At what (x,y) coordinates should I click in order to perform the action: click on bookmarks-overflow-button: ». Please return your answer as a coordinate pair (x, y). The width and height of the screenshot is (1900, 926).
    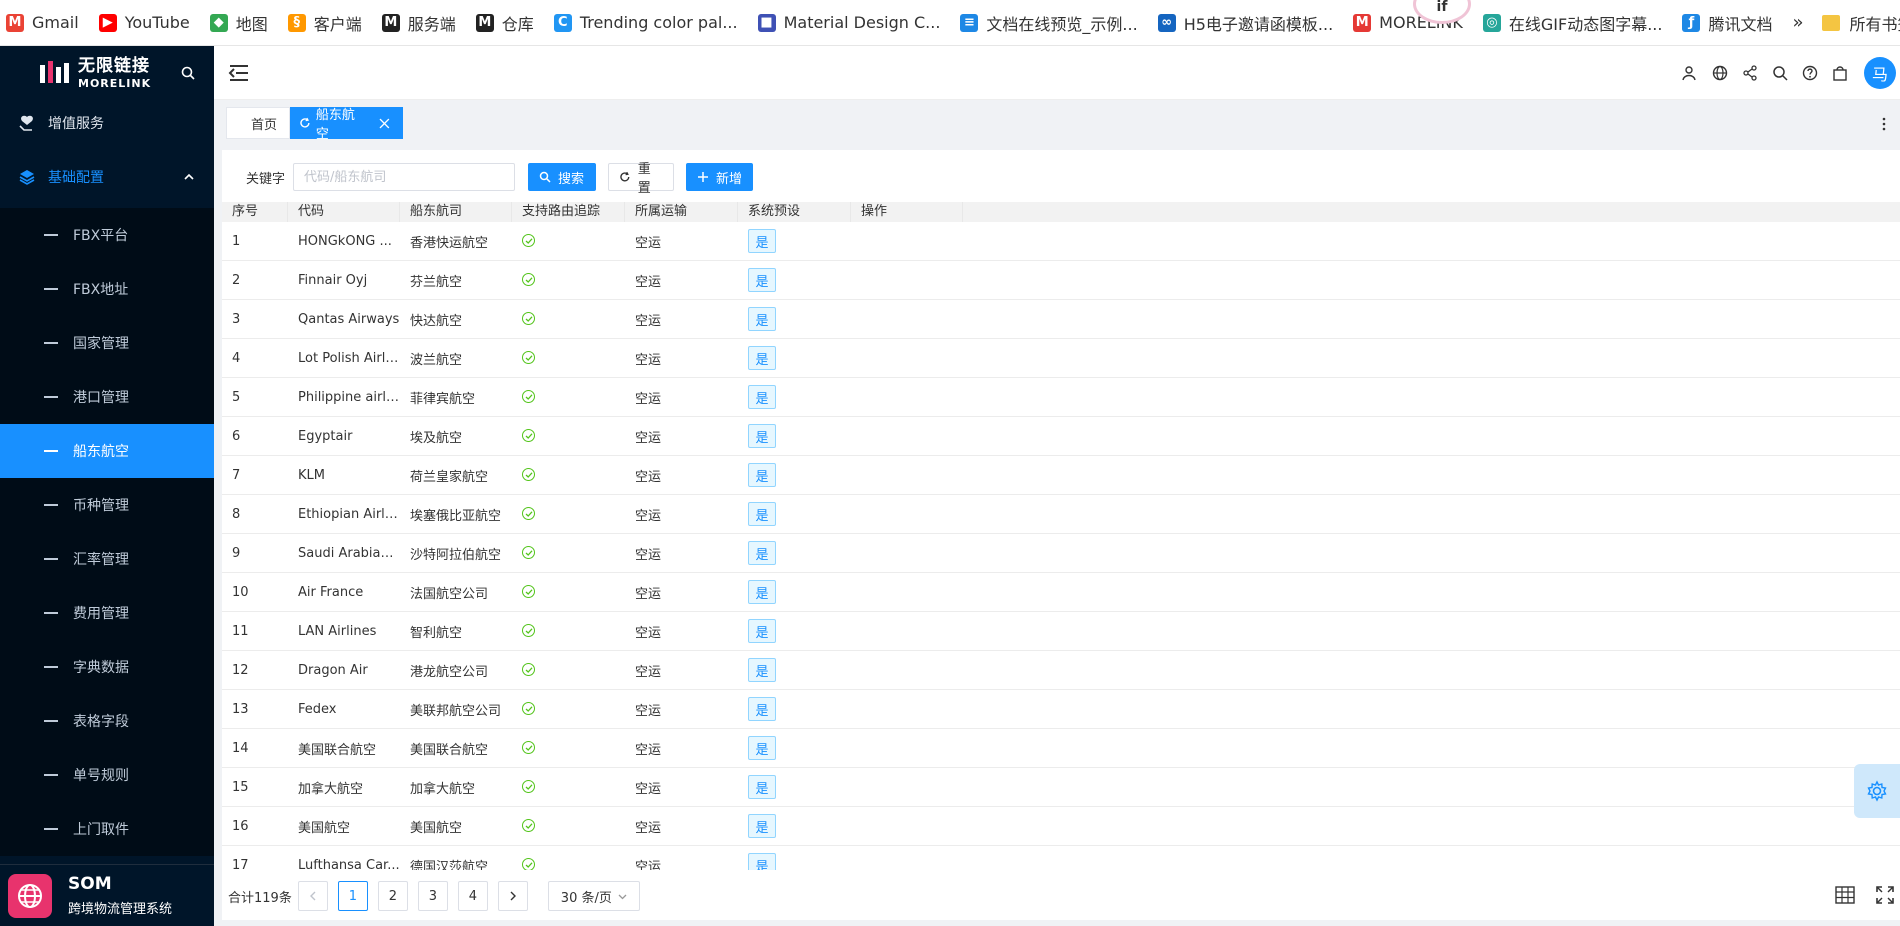
    Looking at the image, I should click on (1798, 22).